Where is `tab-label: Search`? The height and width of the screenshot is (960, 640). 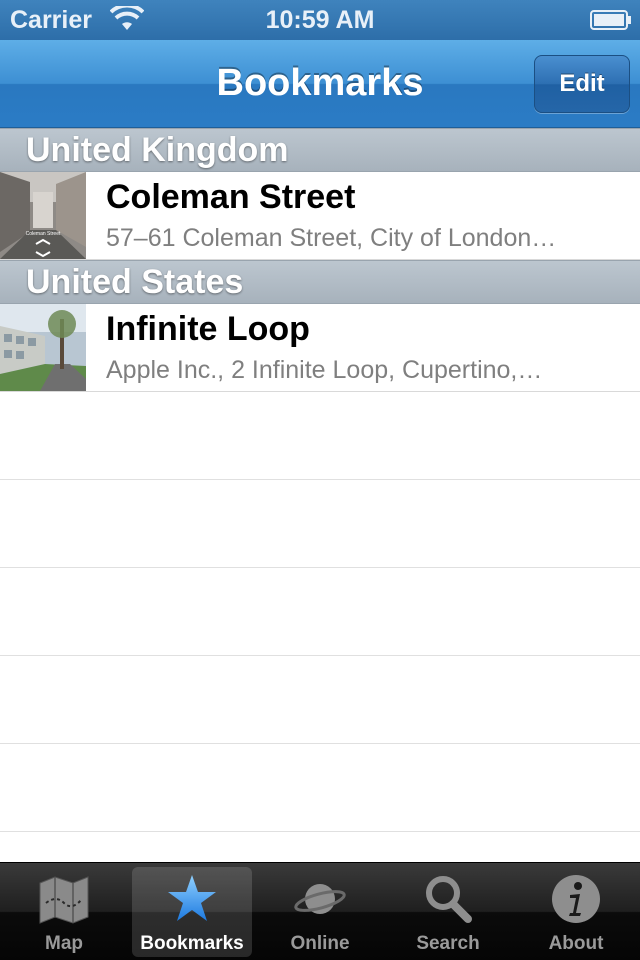 tab-label: Search is located at coordinates (448, 943).